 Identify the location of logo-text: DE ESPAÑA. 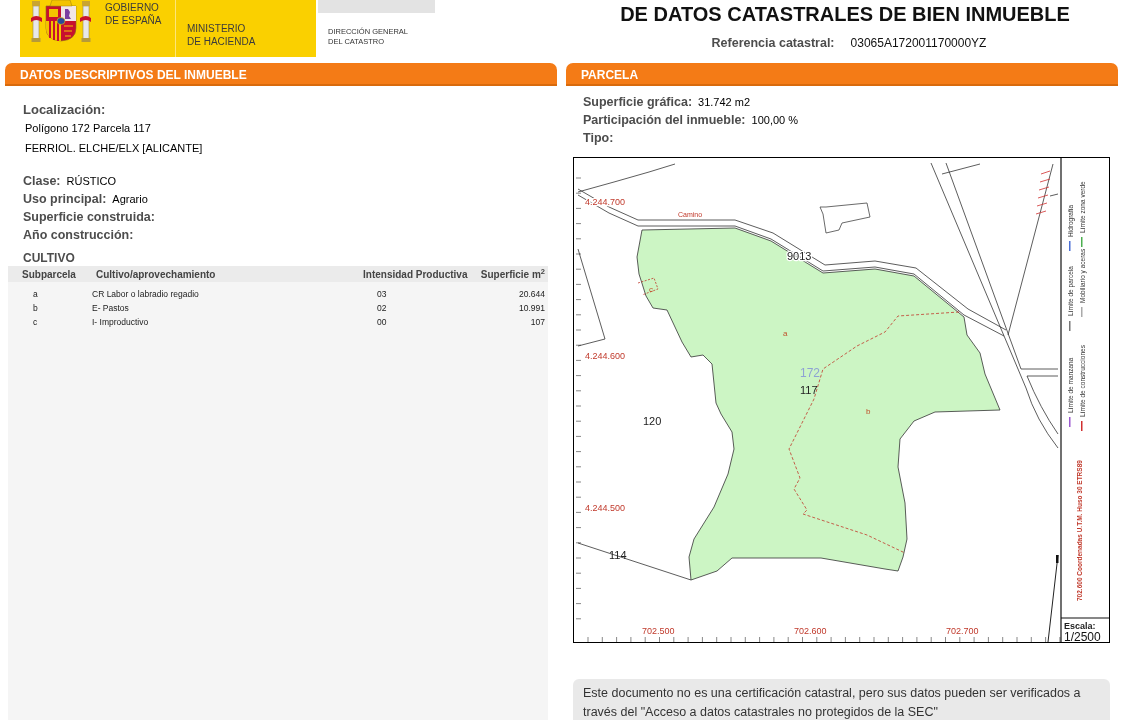
(134, 20).